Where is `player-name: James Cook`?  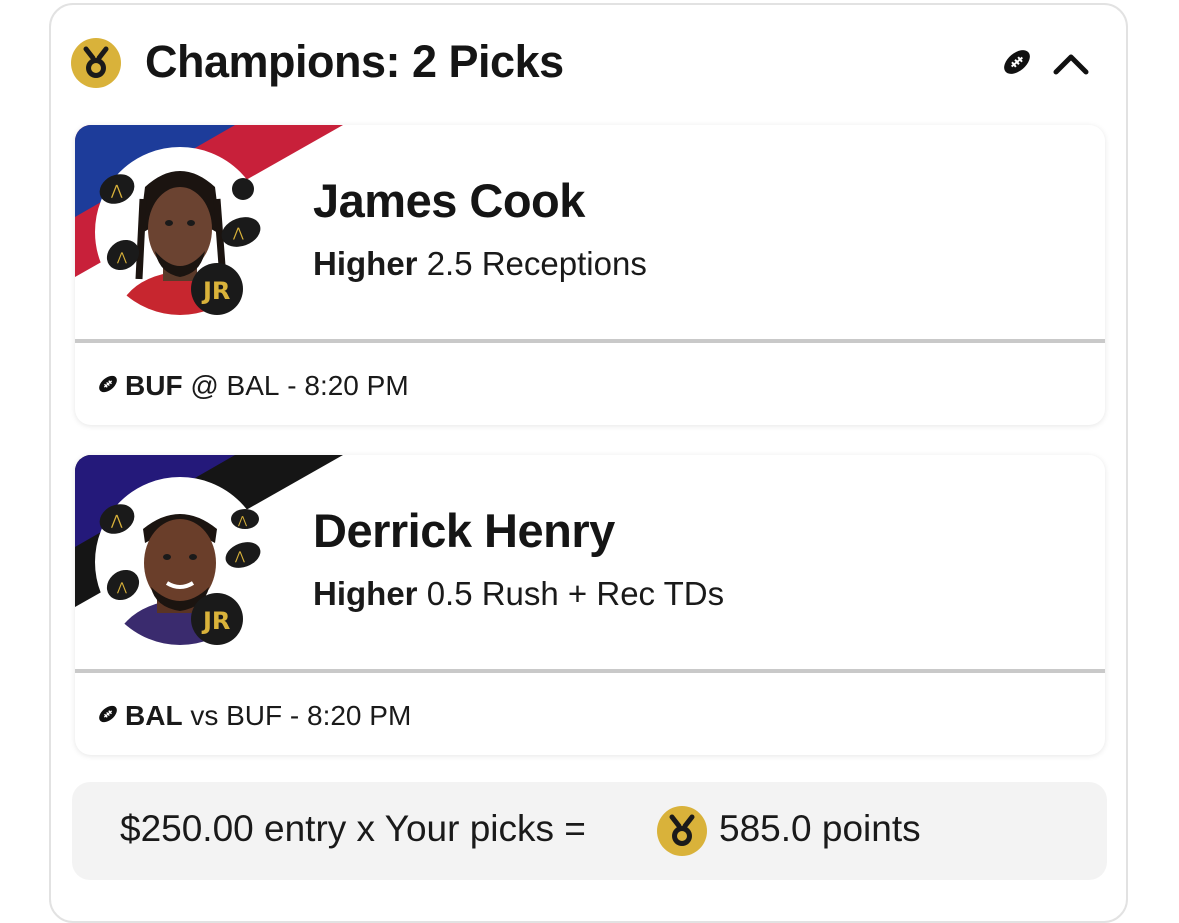
player-name: James Cook is located at coordinates (449, 200).